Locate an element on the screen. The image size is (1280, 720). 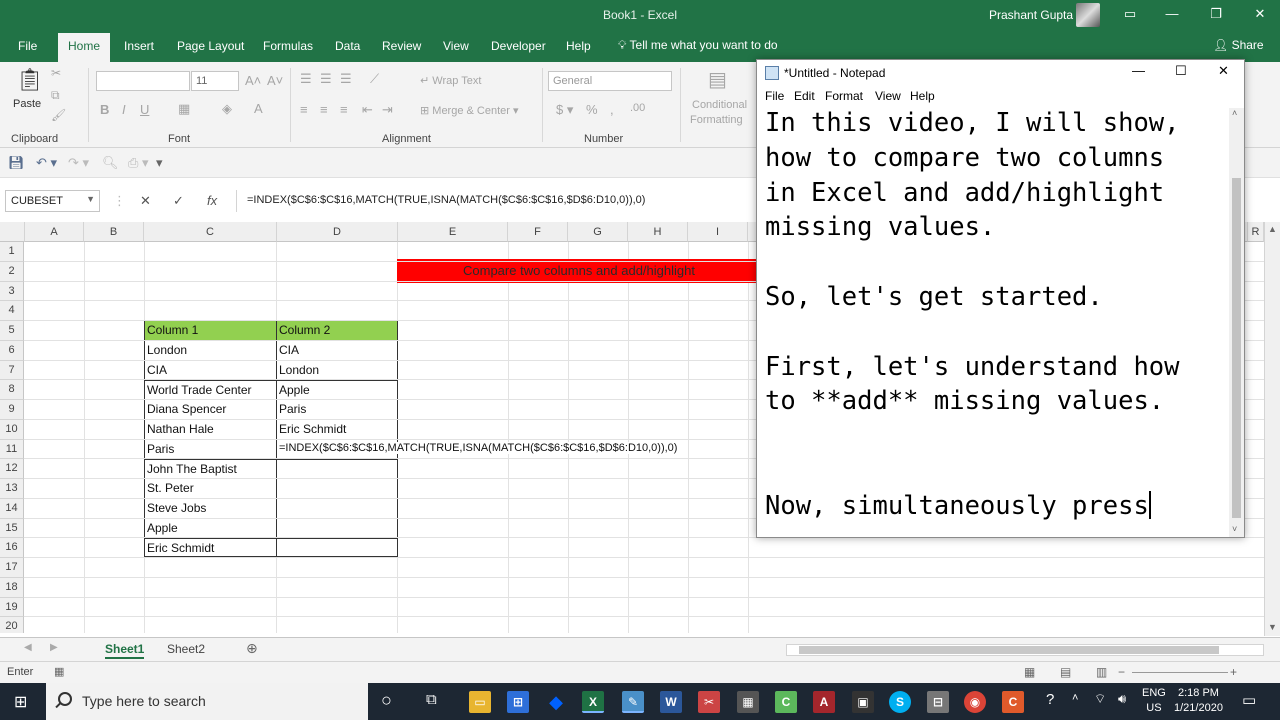
menu-format: Format is located at coordinates (844, 96).